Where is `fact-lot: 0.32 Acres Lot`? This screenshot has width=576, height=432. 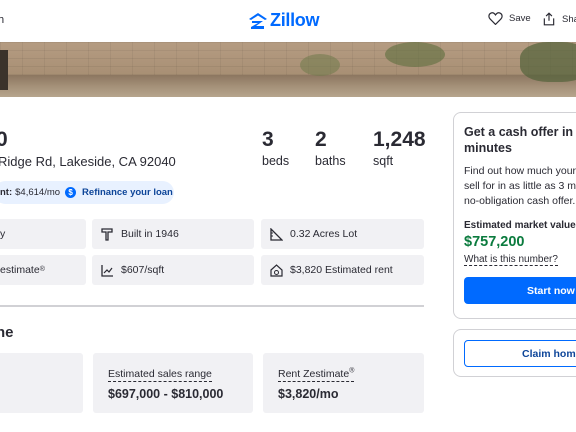
fact-lot: 0.32 Acres Lot is located at coordinates (342, 234).